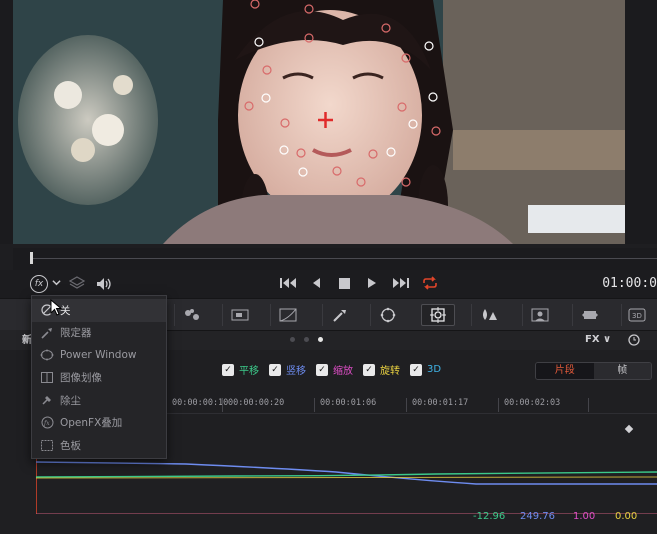 The height and width of the screenshot is (534, 657). Describe the element at coordinates (626, 516) in the screenshot. I see `readout-rotate: 0.00` at that location.